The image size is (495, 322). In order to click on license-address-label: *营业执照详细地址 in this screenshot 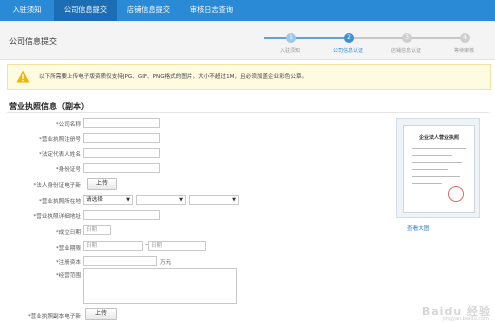, I will do `click(57, 217)`.